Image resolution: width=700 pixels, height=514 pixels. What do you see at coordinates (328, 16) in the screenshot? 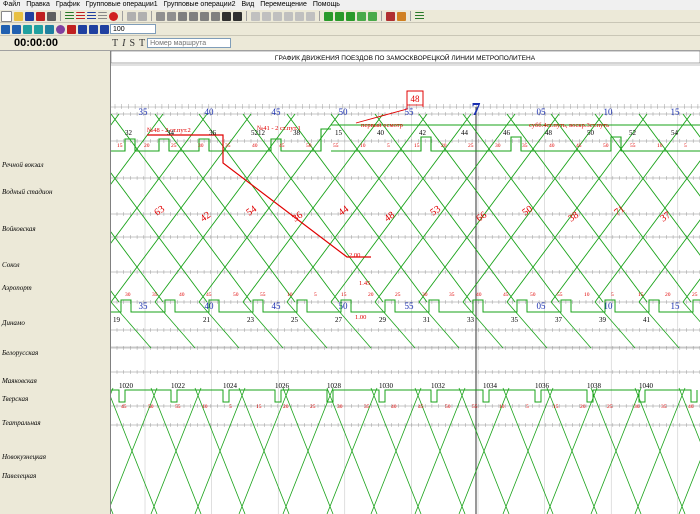
I see `diagonal-icon` at bounding box center [328, 16].